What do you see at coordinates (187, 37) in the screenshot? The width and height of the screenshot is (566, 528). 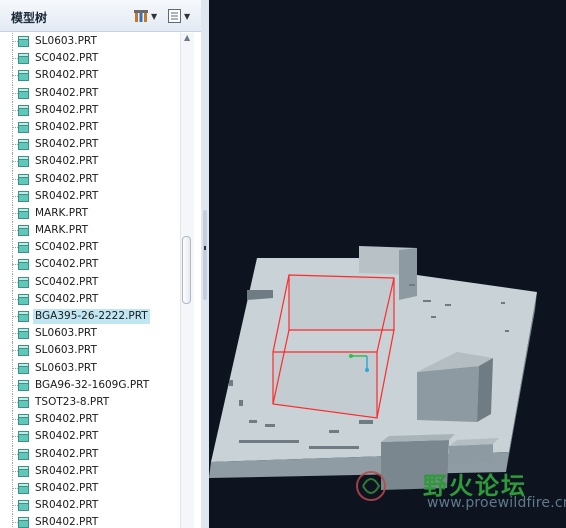 I see `scroll-up-icon: ▲` at bounding box center [187, 37].